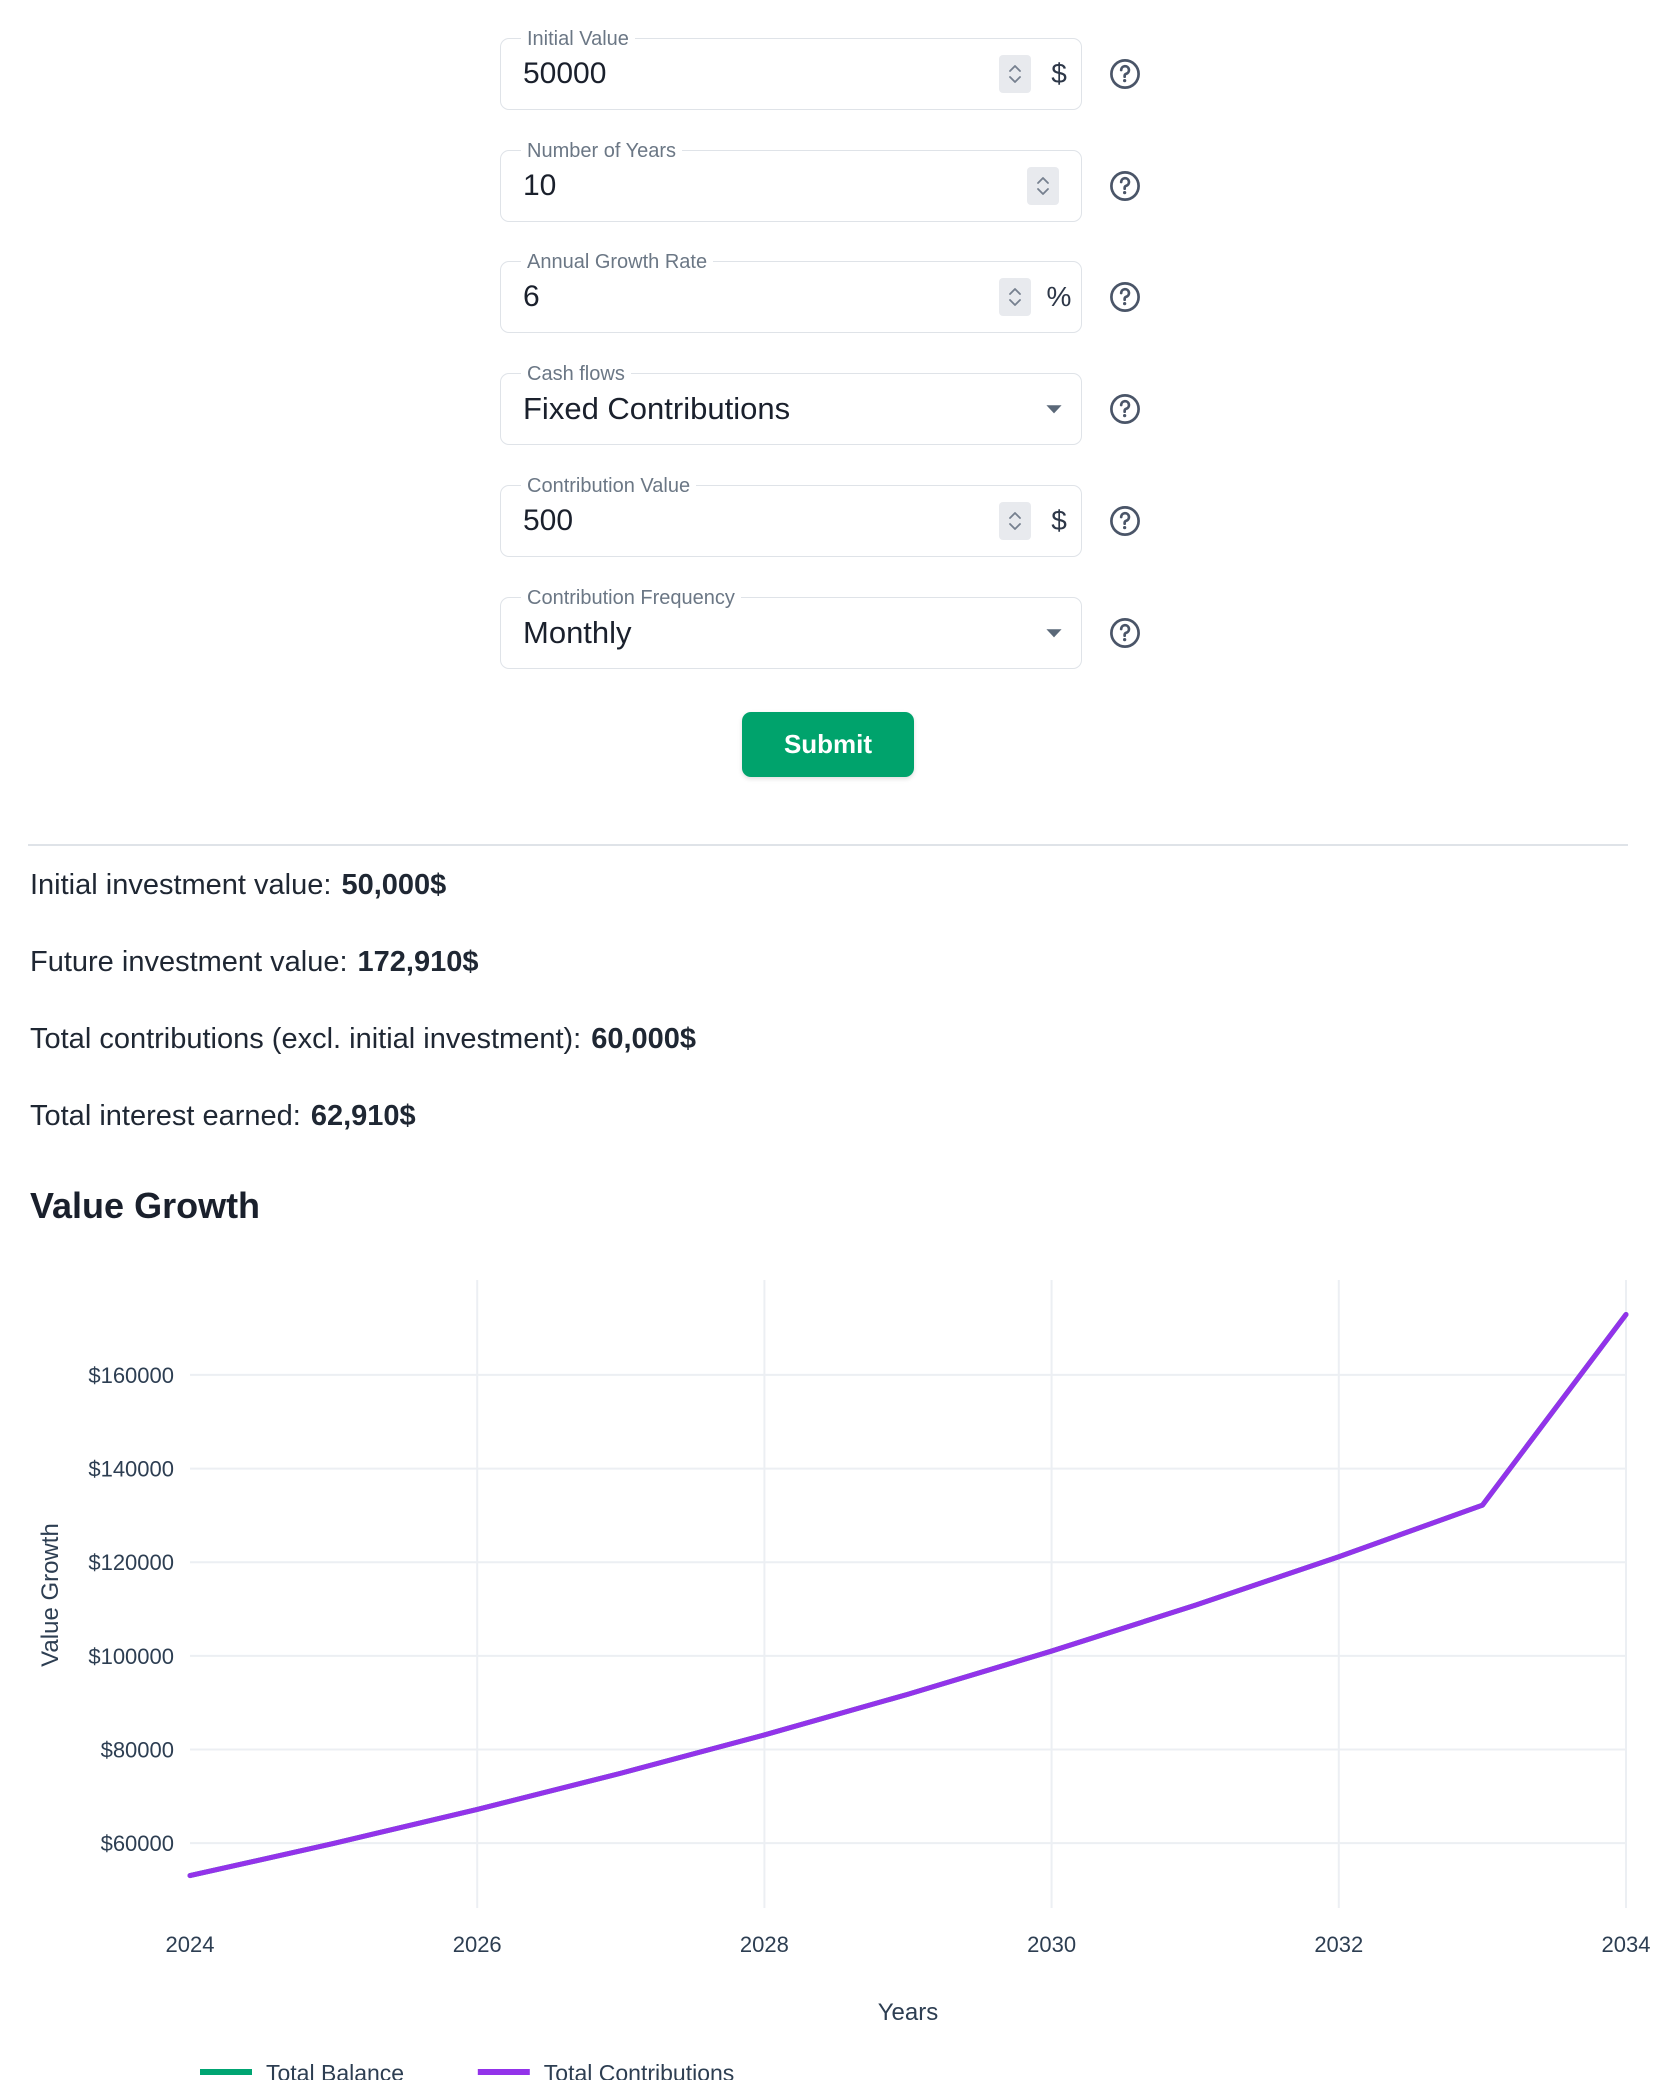 Image resolution: width=1656 pixels, height=2096 pixels. I want to click on x-axis-title: Years, so click(908, 2012).